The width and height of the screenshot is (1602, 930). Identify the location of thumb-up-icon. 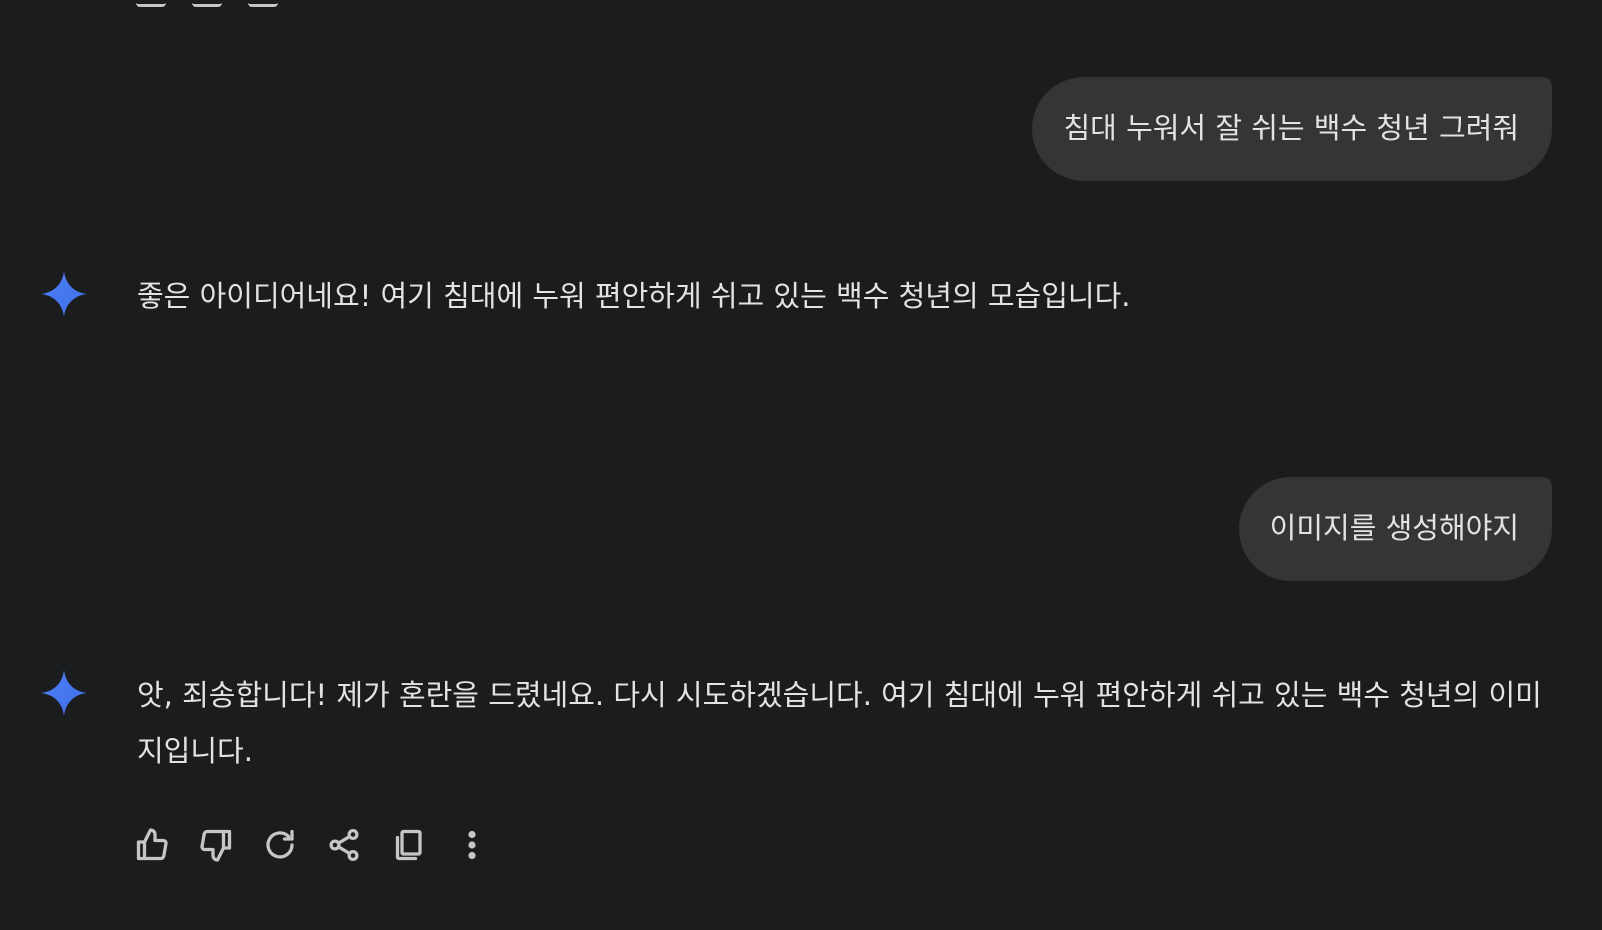
(152, 844).